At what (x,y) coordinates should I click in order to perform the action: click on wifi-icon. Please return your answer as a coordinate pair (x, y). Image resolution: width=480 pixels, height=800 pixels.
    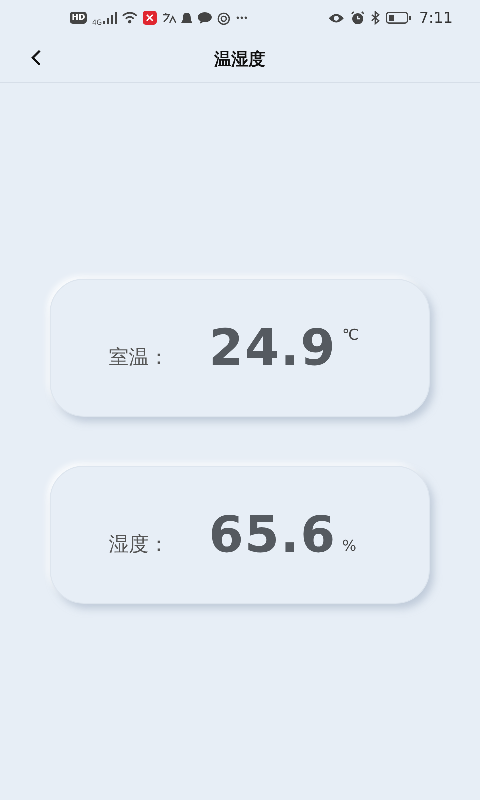
    Looking at the image, I should click on (130, 18).